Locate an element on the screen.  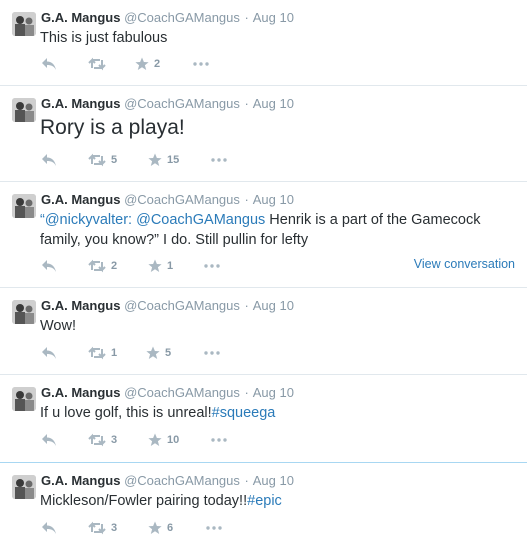
mention-link: @CoachGAMangus is located at coordinates (200, 220).